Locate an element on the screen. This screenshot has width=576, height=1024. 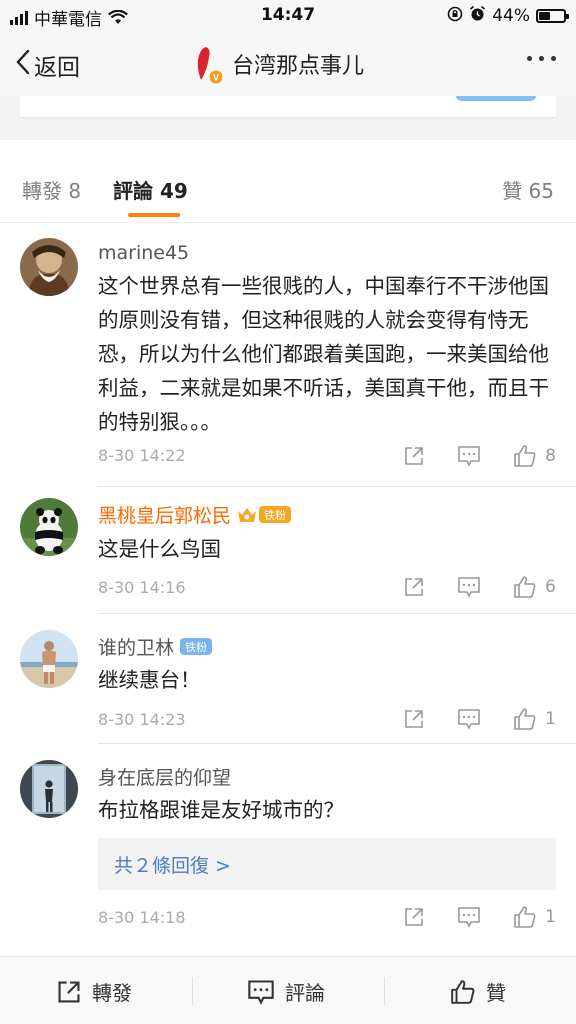
comment-username: 谁的卫林 铁粉 is located at coordinates (155, 646).